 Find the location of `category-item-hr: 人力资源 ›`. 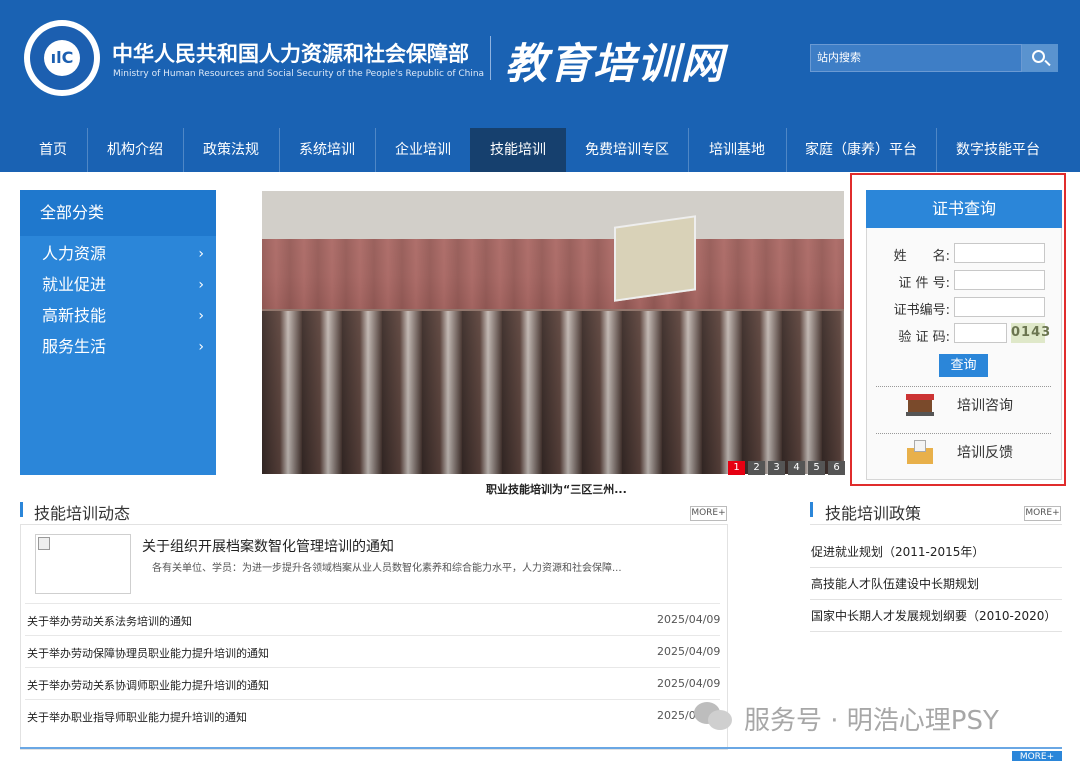

category-item-hr: 人力资源 › is located at coordinates (127, 254).